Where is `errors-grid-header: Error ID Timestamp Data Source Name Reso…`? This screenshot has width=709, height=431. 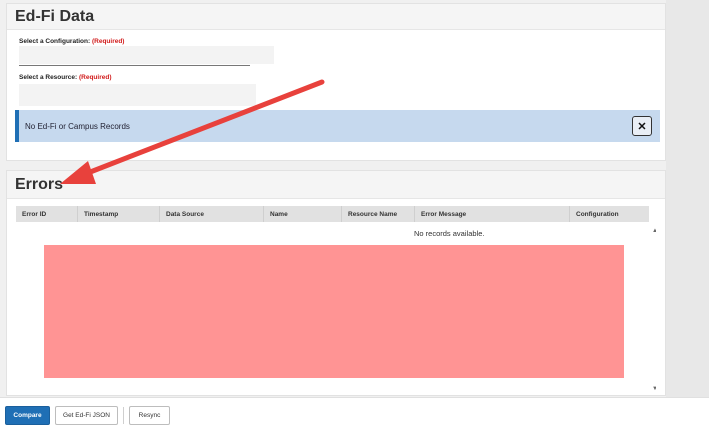
errors-grid-header: Error ID Timestamp Data Source Name Reso… is located at coordinates (332, 214).